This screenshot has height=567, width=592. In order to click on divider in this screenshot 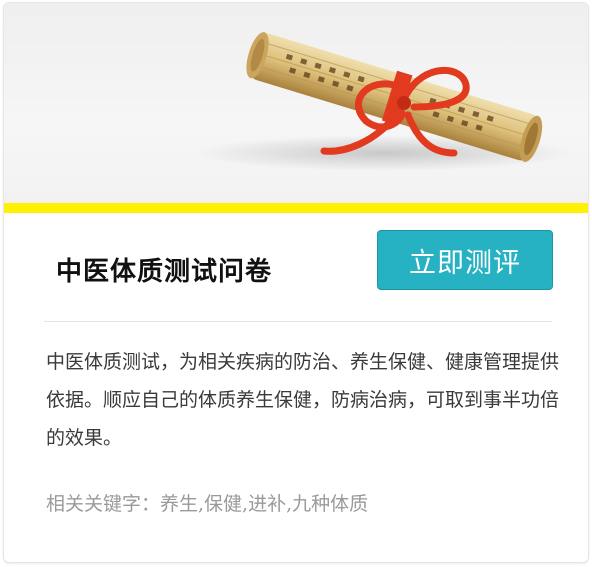, I will do `click(298, 321)`.